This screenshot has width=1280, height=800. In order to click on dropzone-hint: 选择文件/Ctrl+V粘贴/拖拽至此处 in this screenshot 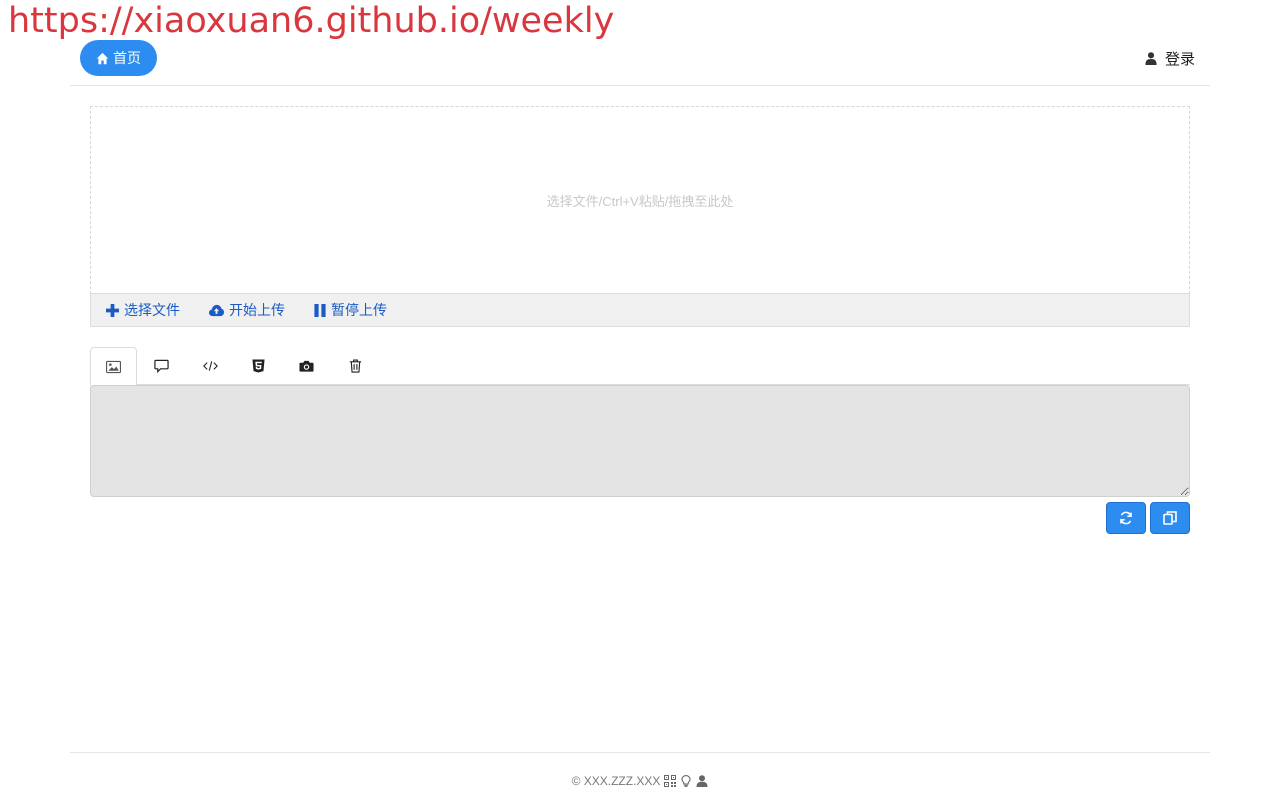, I will do `click(640, 201)`.